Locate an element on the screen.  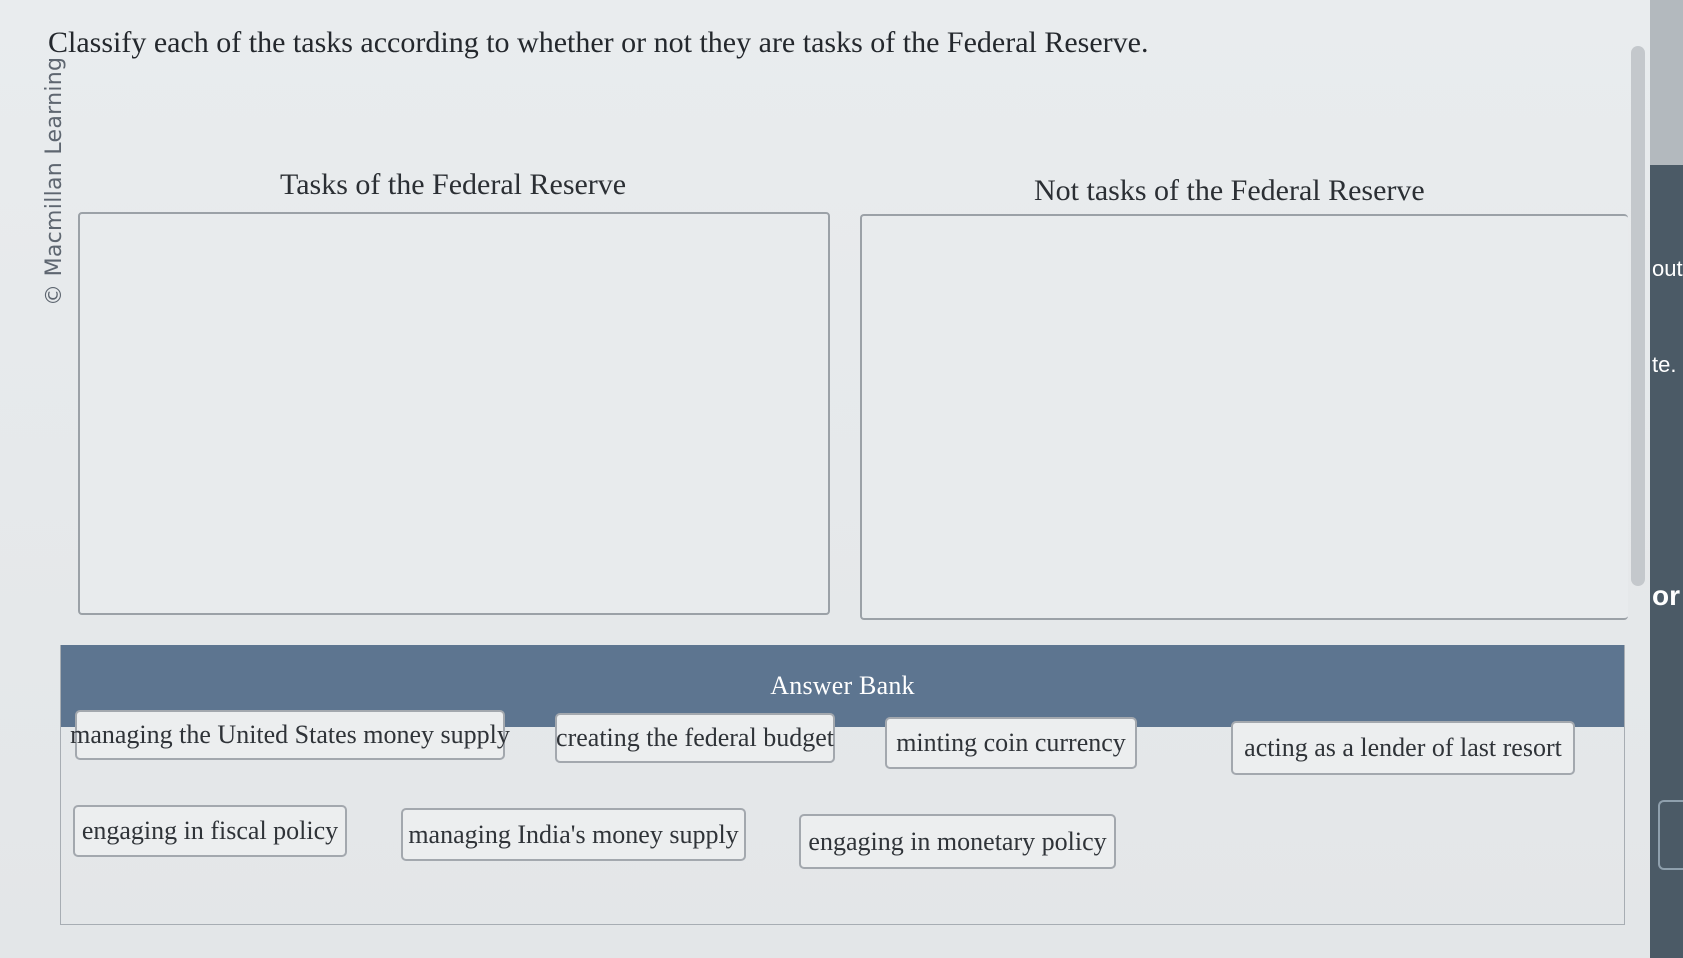
adjacent-text-fragment-1: out is located at coordinates (1667, 268).